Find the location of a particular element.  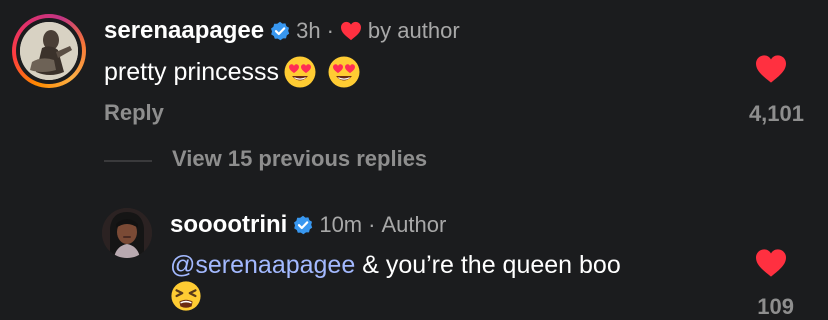

tired-face-emoji is located at coordinates (186, 296).